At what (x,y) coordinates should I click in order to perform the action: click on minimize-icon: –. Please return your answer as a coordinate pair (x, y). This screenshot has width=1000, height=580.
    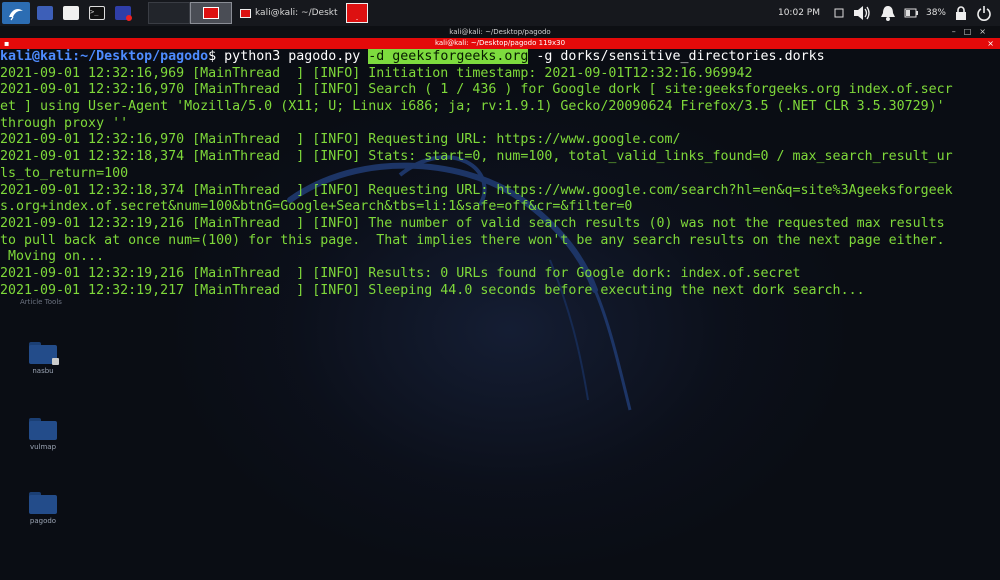
    Looking at the image, I should click on (958, 31).